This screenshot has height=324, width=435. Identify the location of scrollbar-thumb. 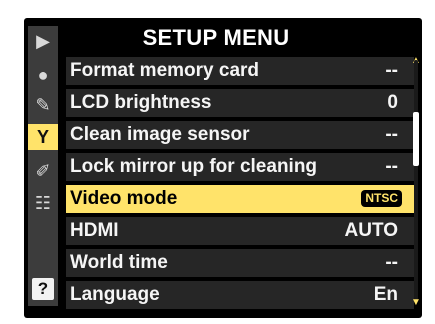
(416, 139).